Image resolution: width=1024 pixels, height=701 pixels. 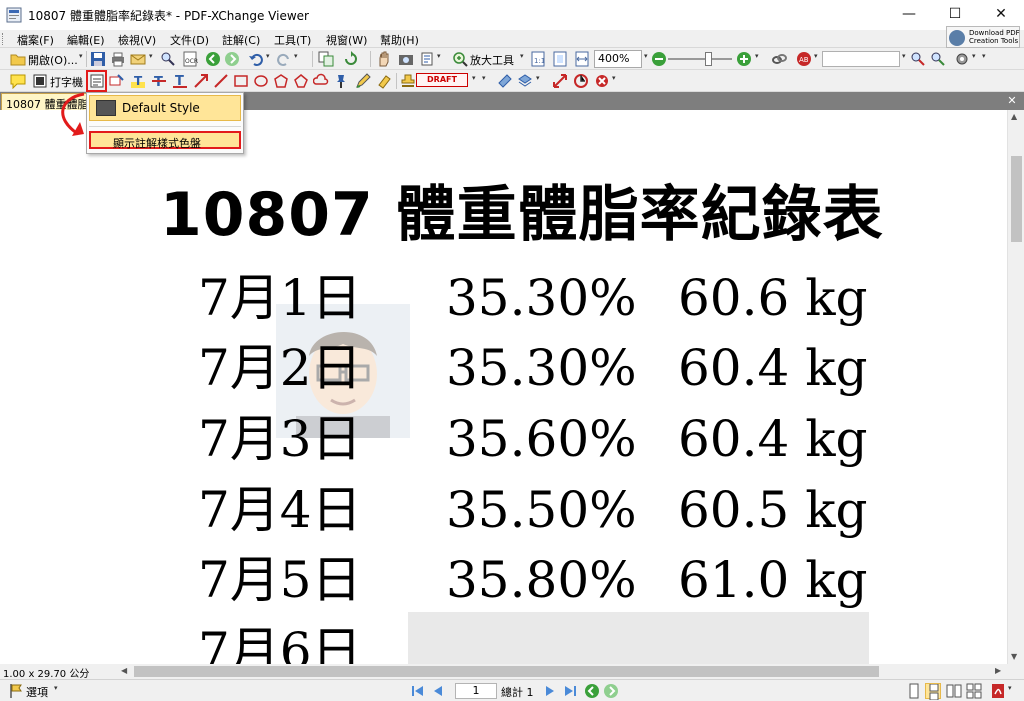 What do you see at coordinates (1015, 387) in the screenshot?
I see `vertical-scrollbar: ▲ ▼` at bounding box center [1015, 387].